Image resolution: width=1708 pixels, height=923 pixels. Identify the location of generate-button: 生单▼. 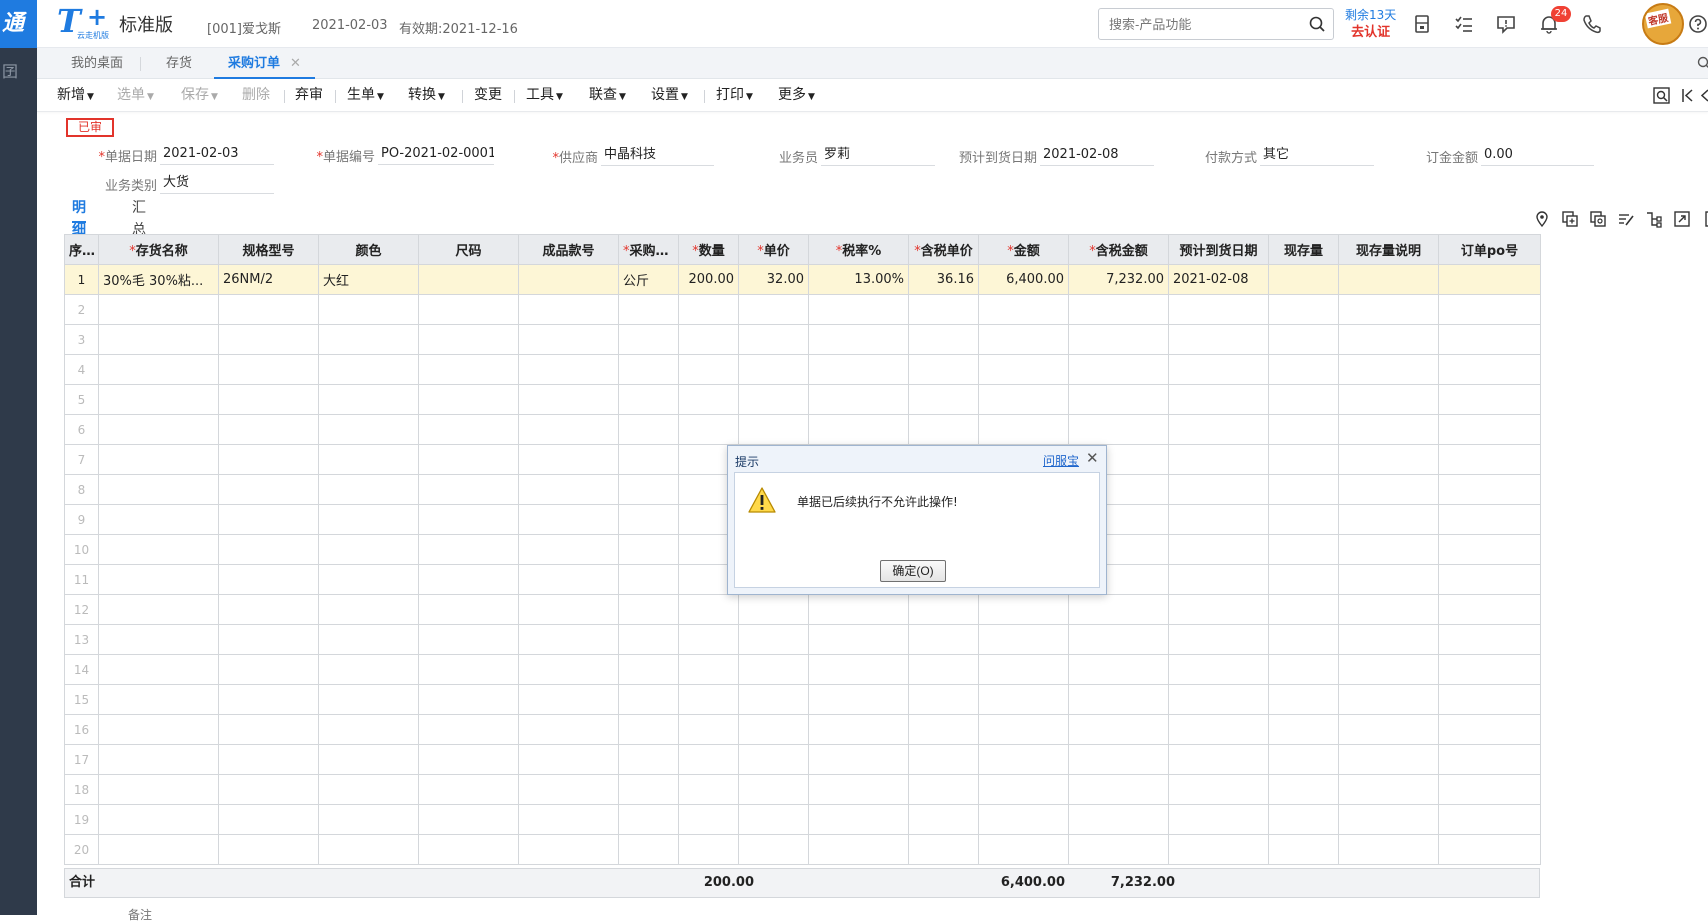
(365, 95).